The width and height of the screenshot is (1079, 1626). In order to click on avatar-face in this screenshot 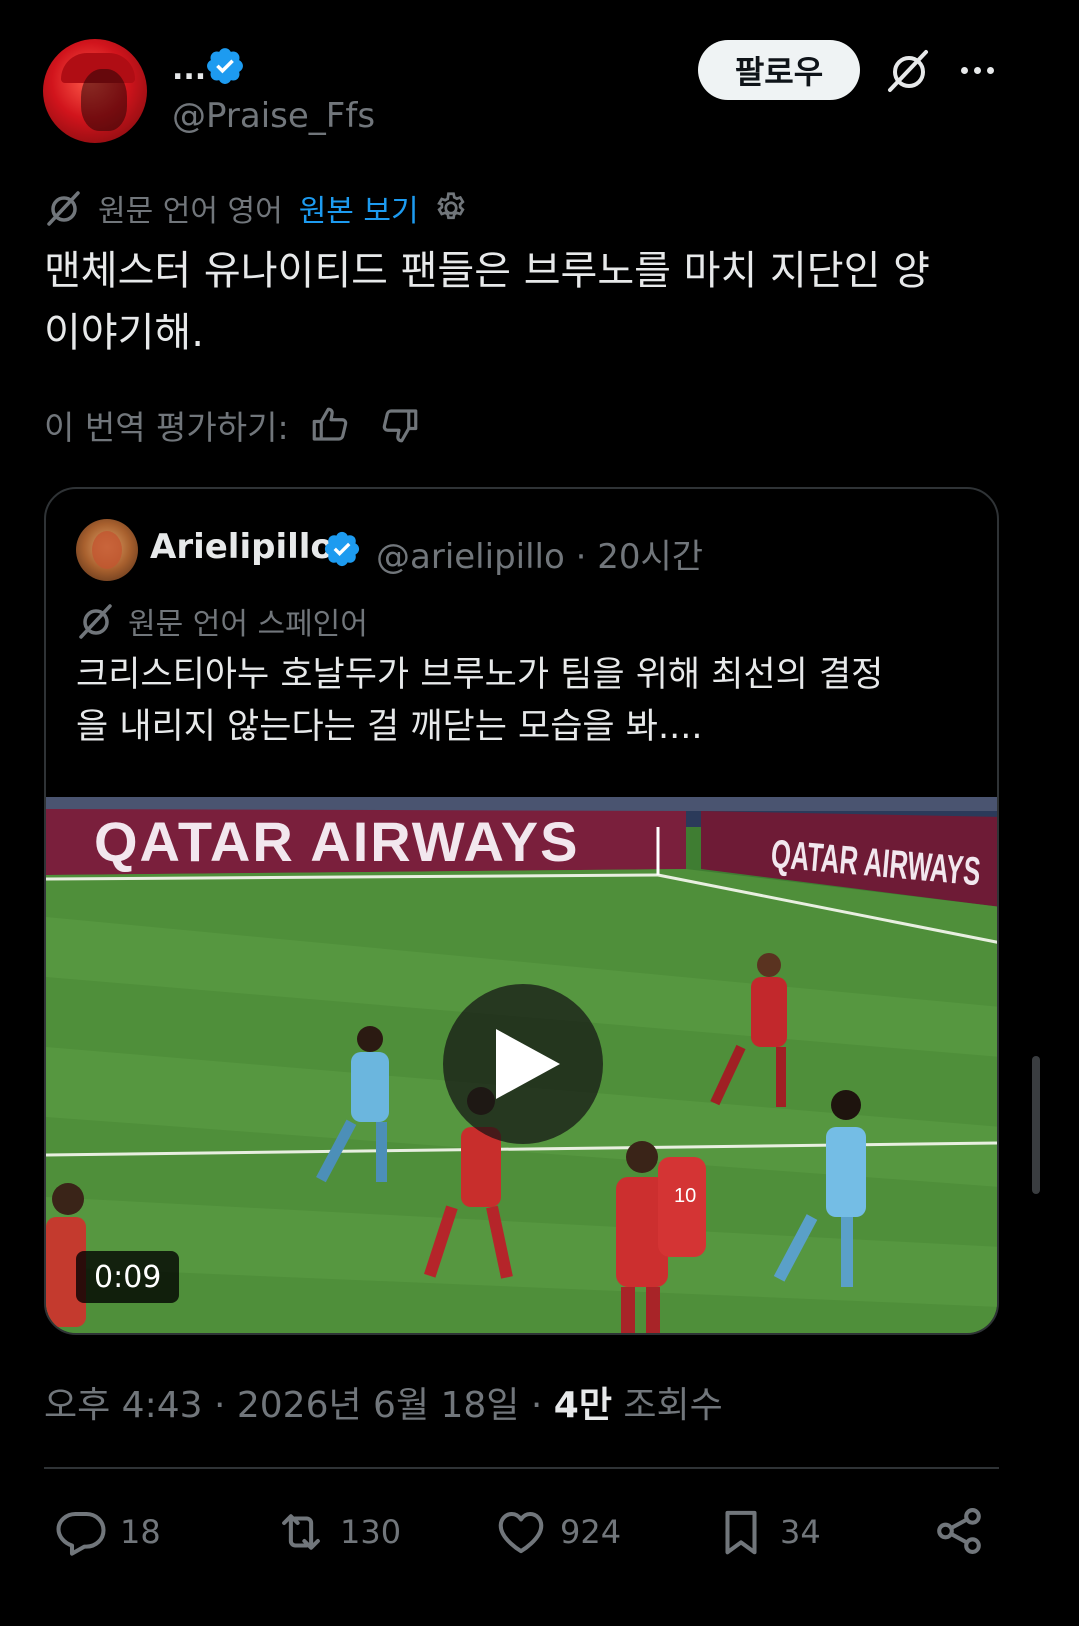, I will do `click(104, 100)`.